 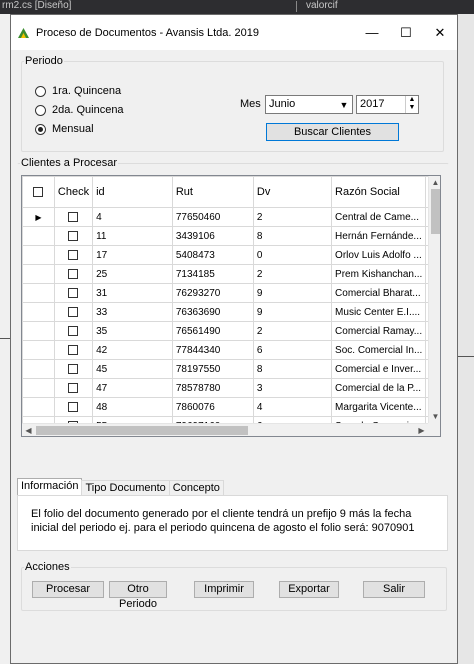 I want to click on exportar-button: Exportar, so click(x=309, y=589).